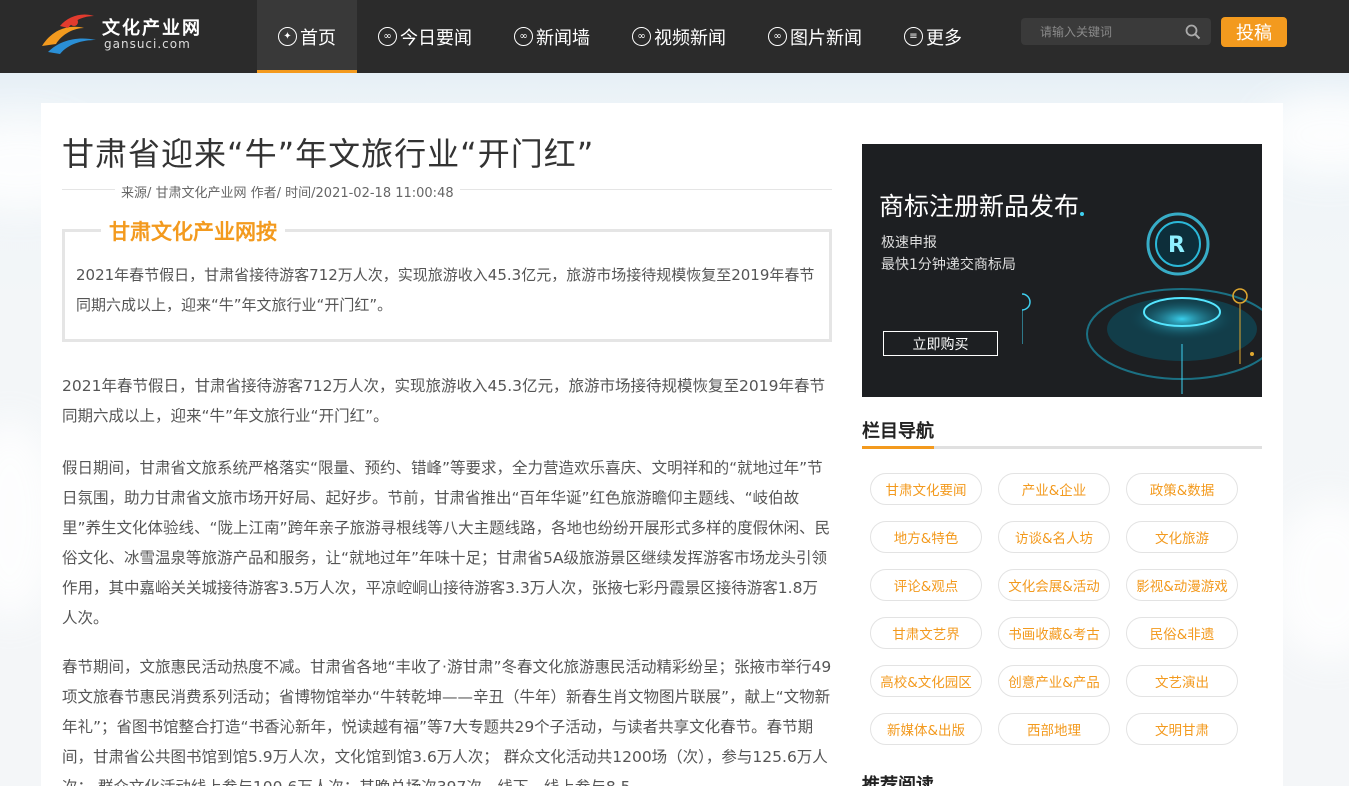 This screenshot has width=1349, height=786. I want to click on nav-news-wall: ∞ 新闻墙, so click(552, 36).